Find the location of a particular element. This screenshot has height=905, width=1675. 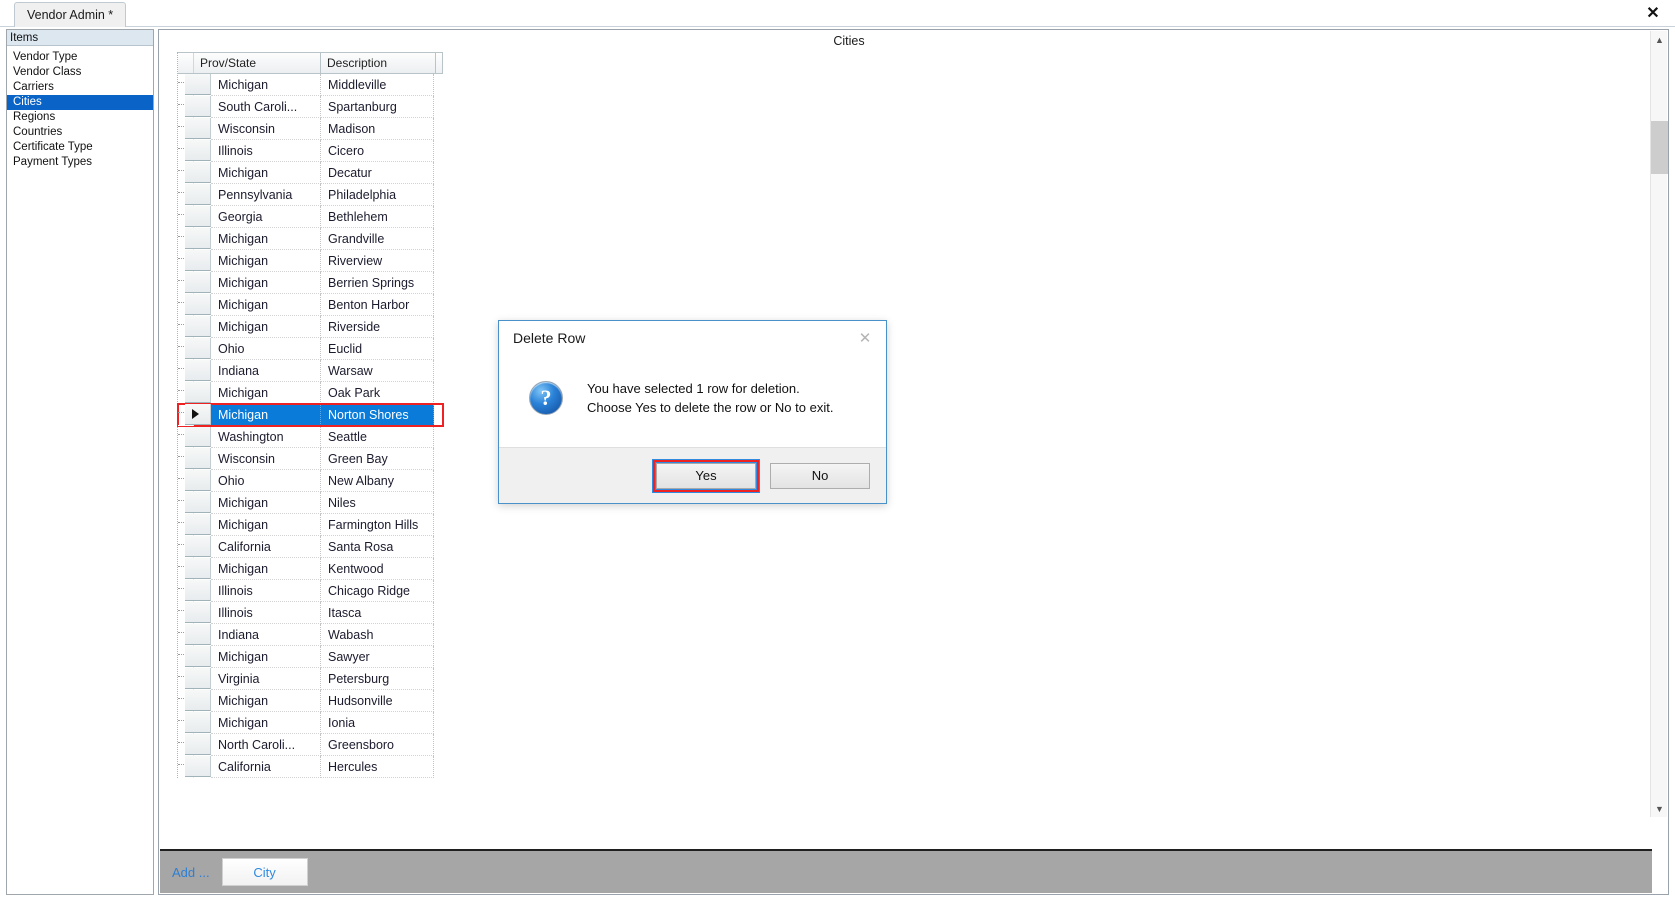

cell-description: Seattle is located at coordinates (377, 437).